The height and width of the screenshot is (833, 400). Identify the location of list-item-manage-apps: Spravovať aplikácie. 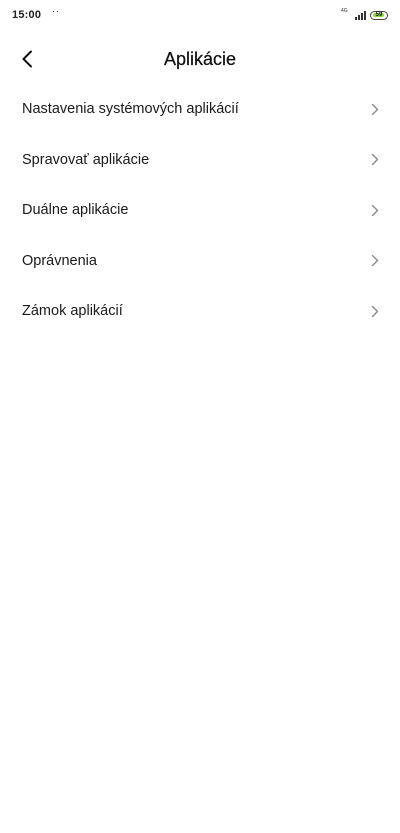
(200, 160).